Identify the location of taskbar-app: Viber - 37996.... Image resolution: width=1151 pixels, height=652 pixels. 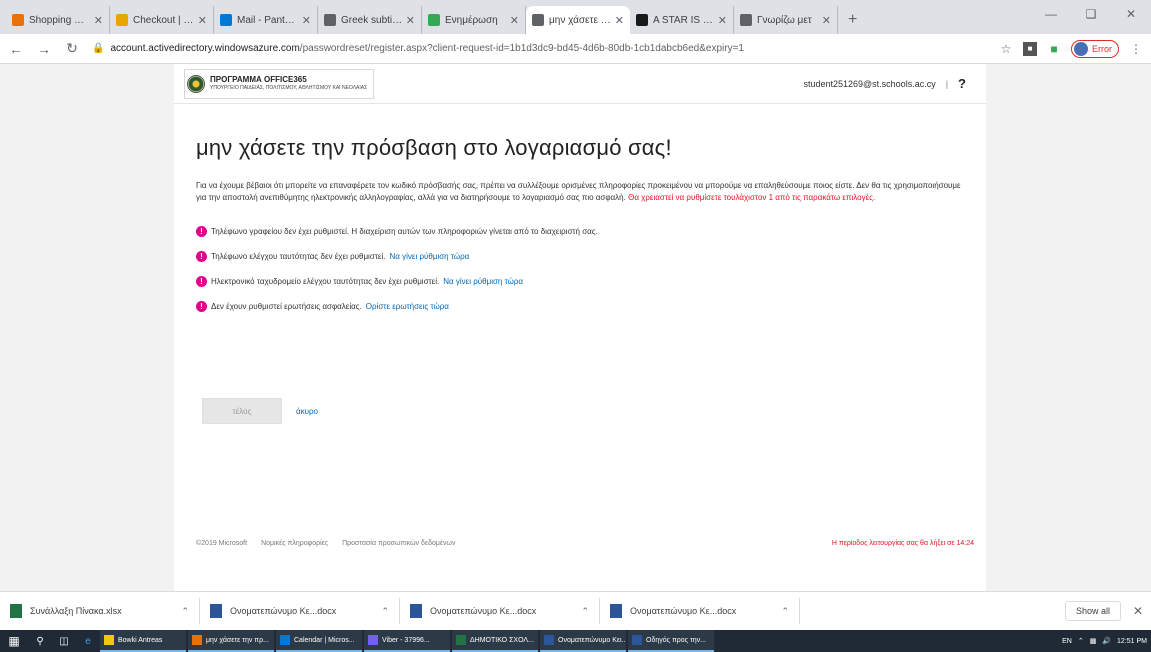
(407, 641).